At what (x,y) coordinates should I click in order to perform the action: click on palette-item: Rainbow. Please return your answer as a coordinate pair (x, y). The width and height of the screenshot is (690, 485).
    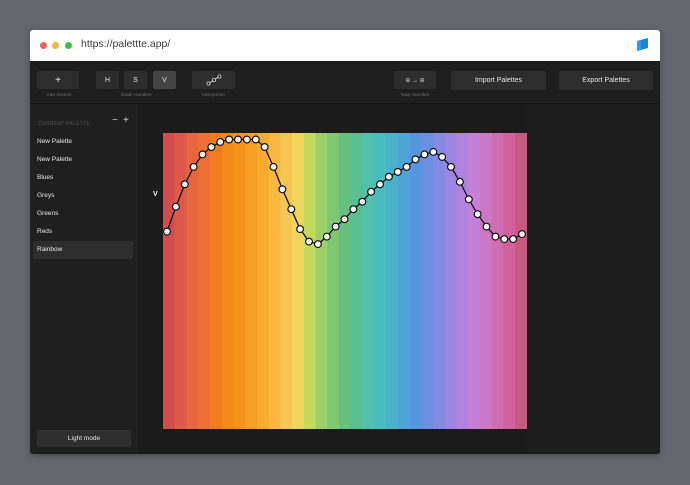
    Looking at the image, I should click on (83, 250).